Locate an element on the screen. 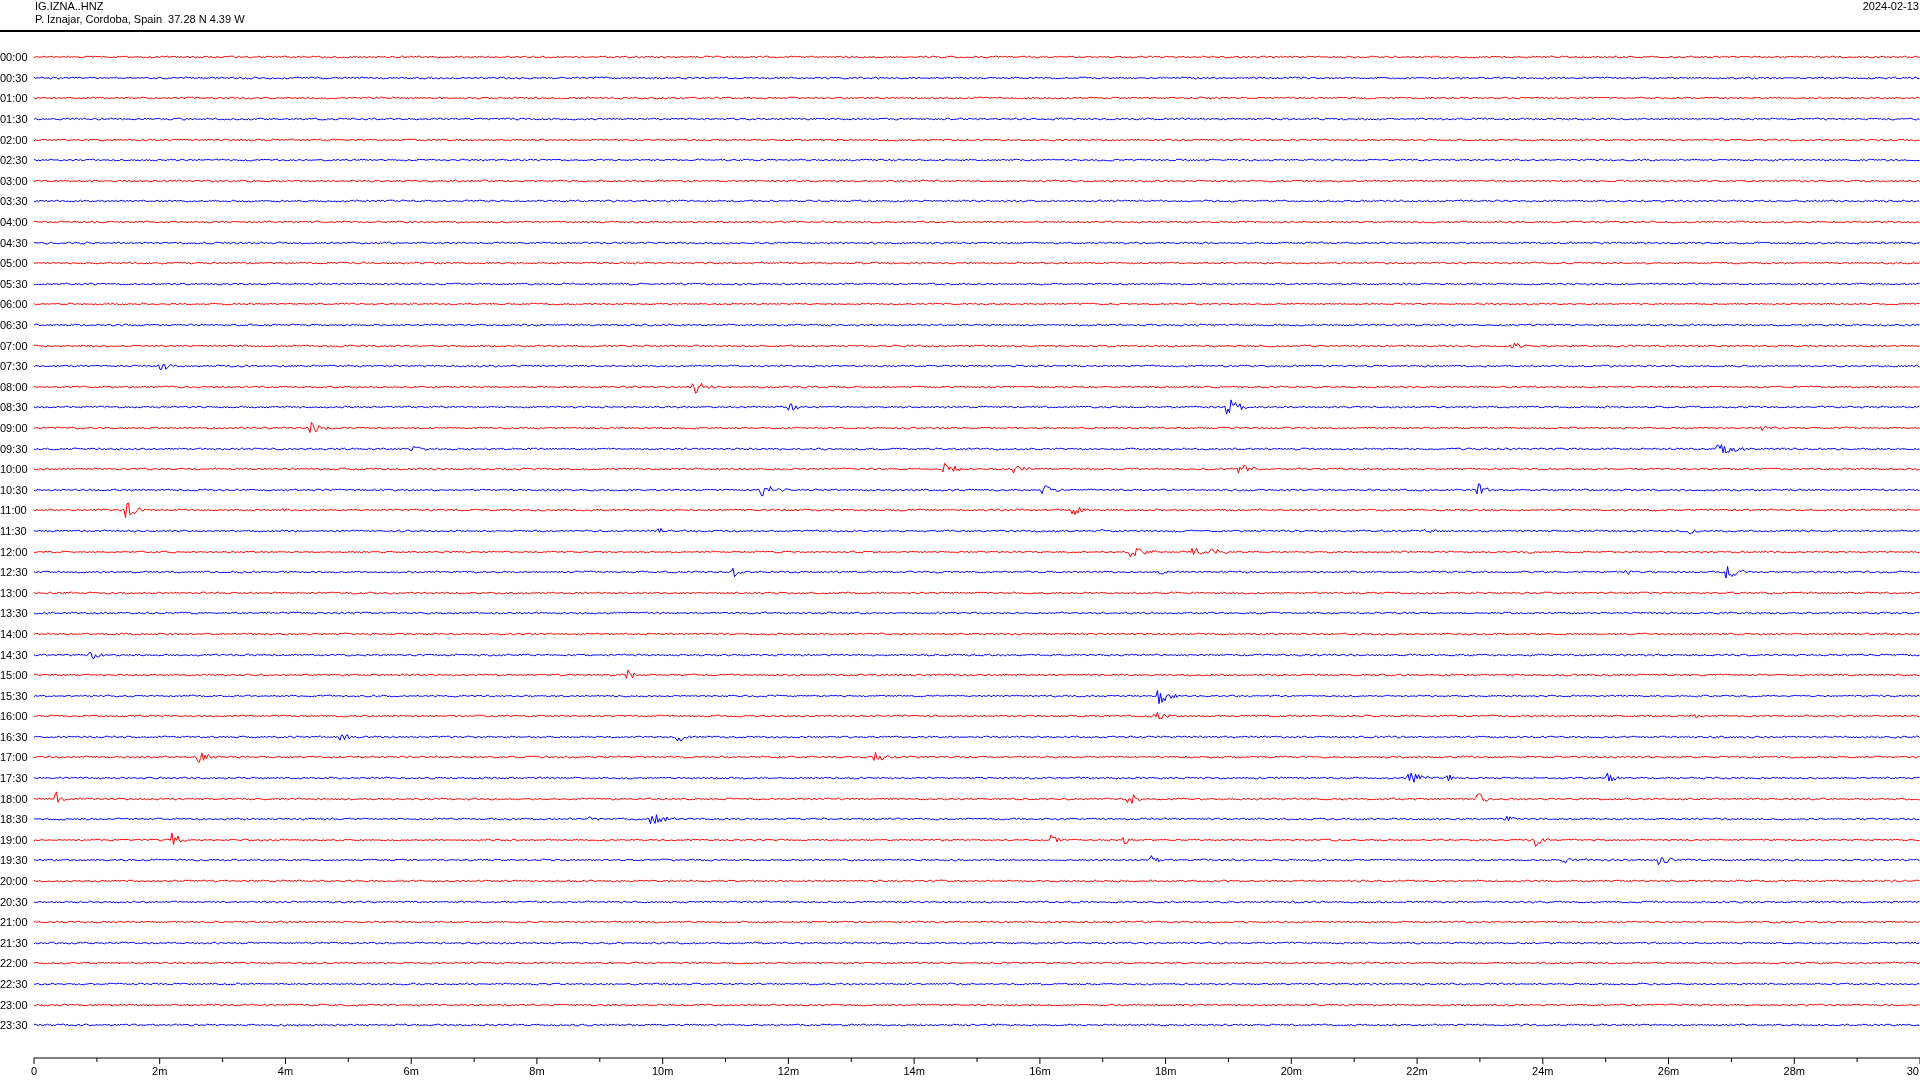  tick-label: 4m is located at coordinates (285, 1070).